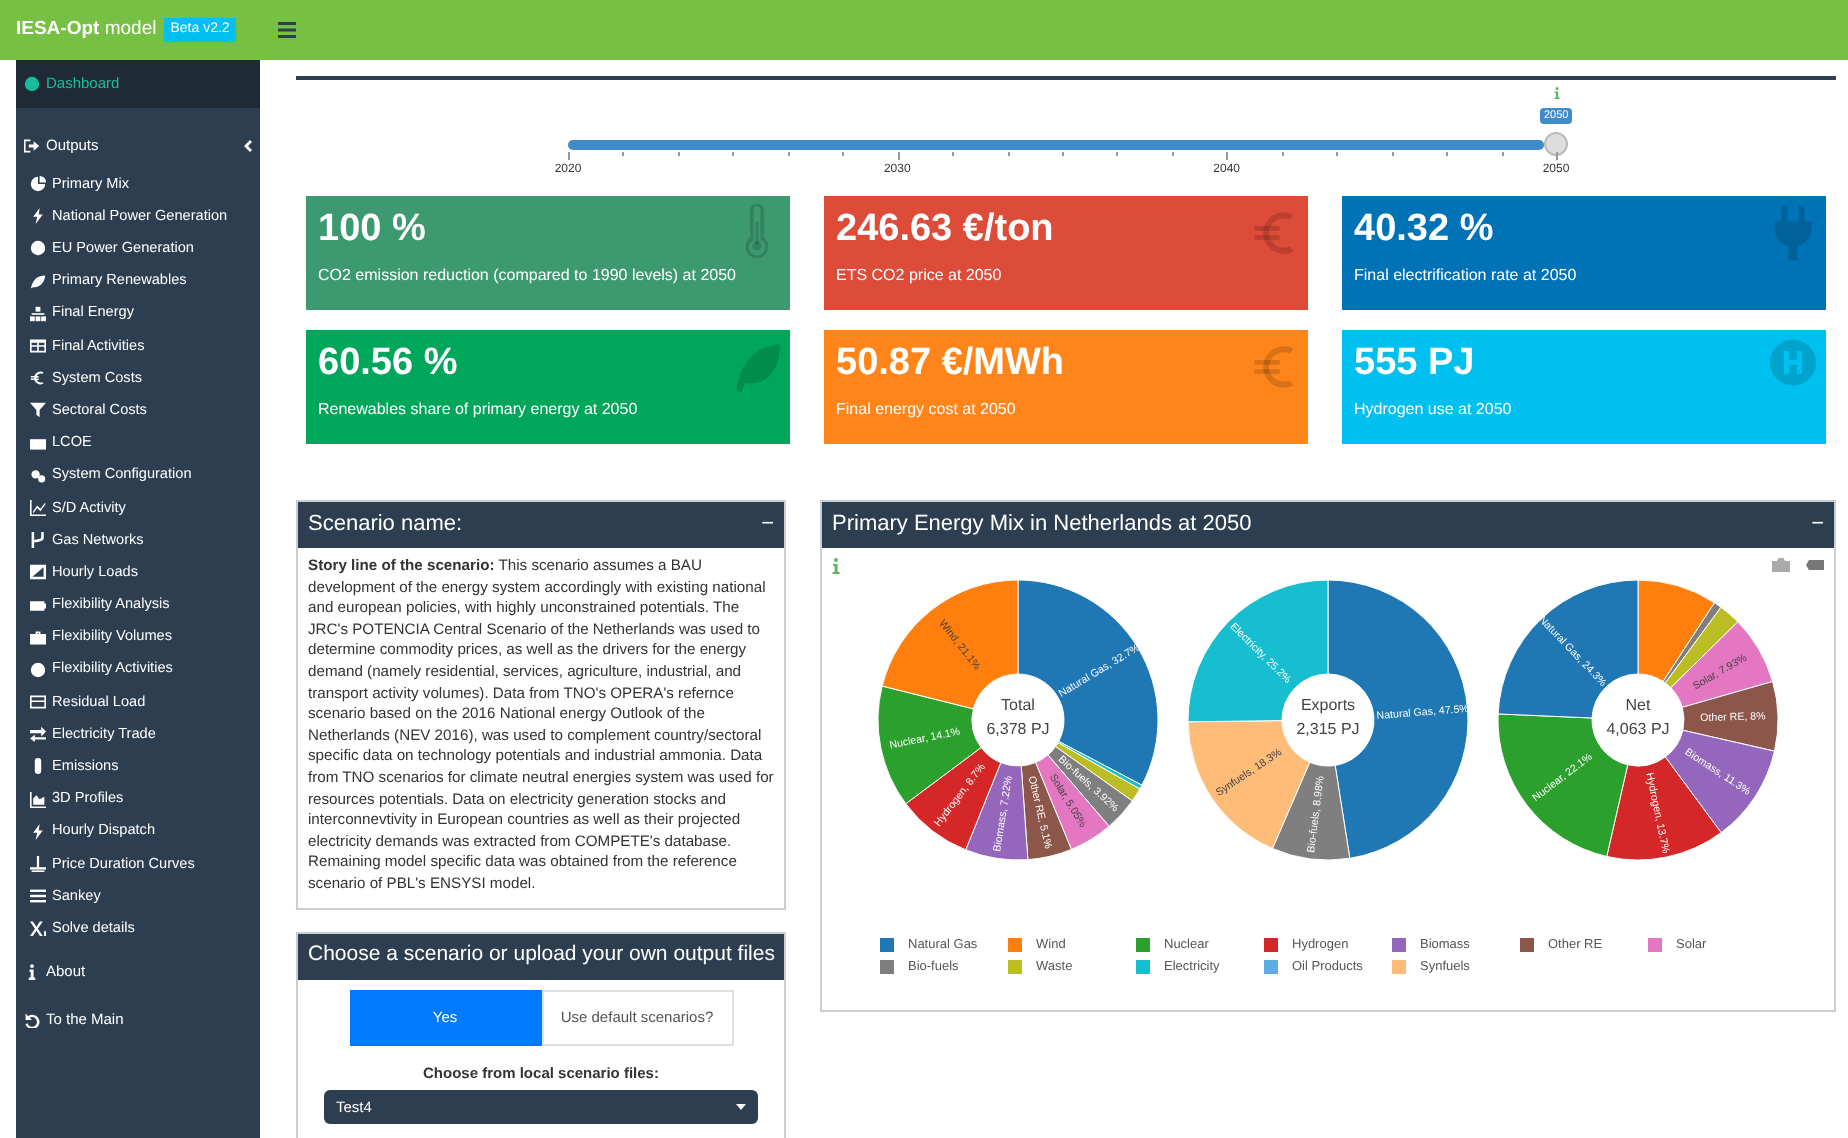  I want to click on value-text: 246.63 €/ton, so click(945, 230).